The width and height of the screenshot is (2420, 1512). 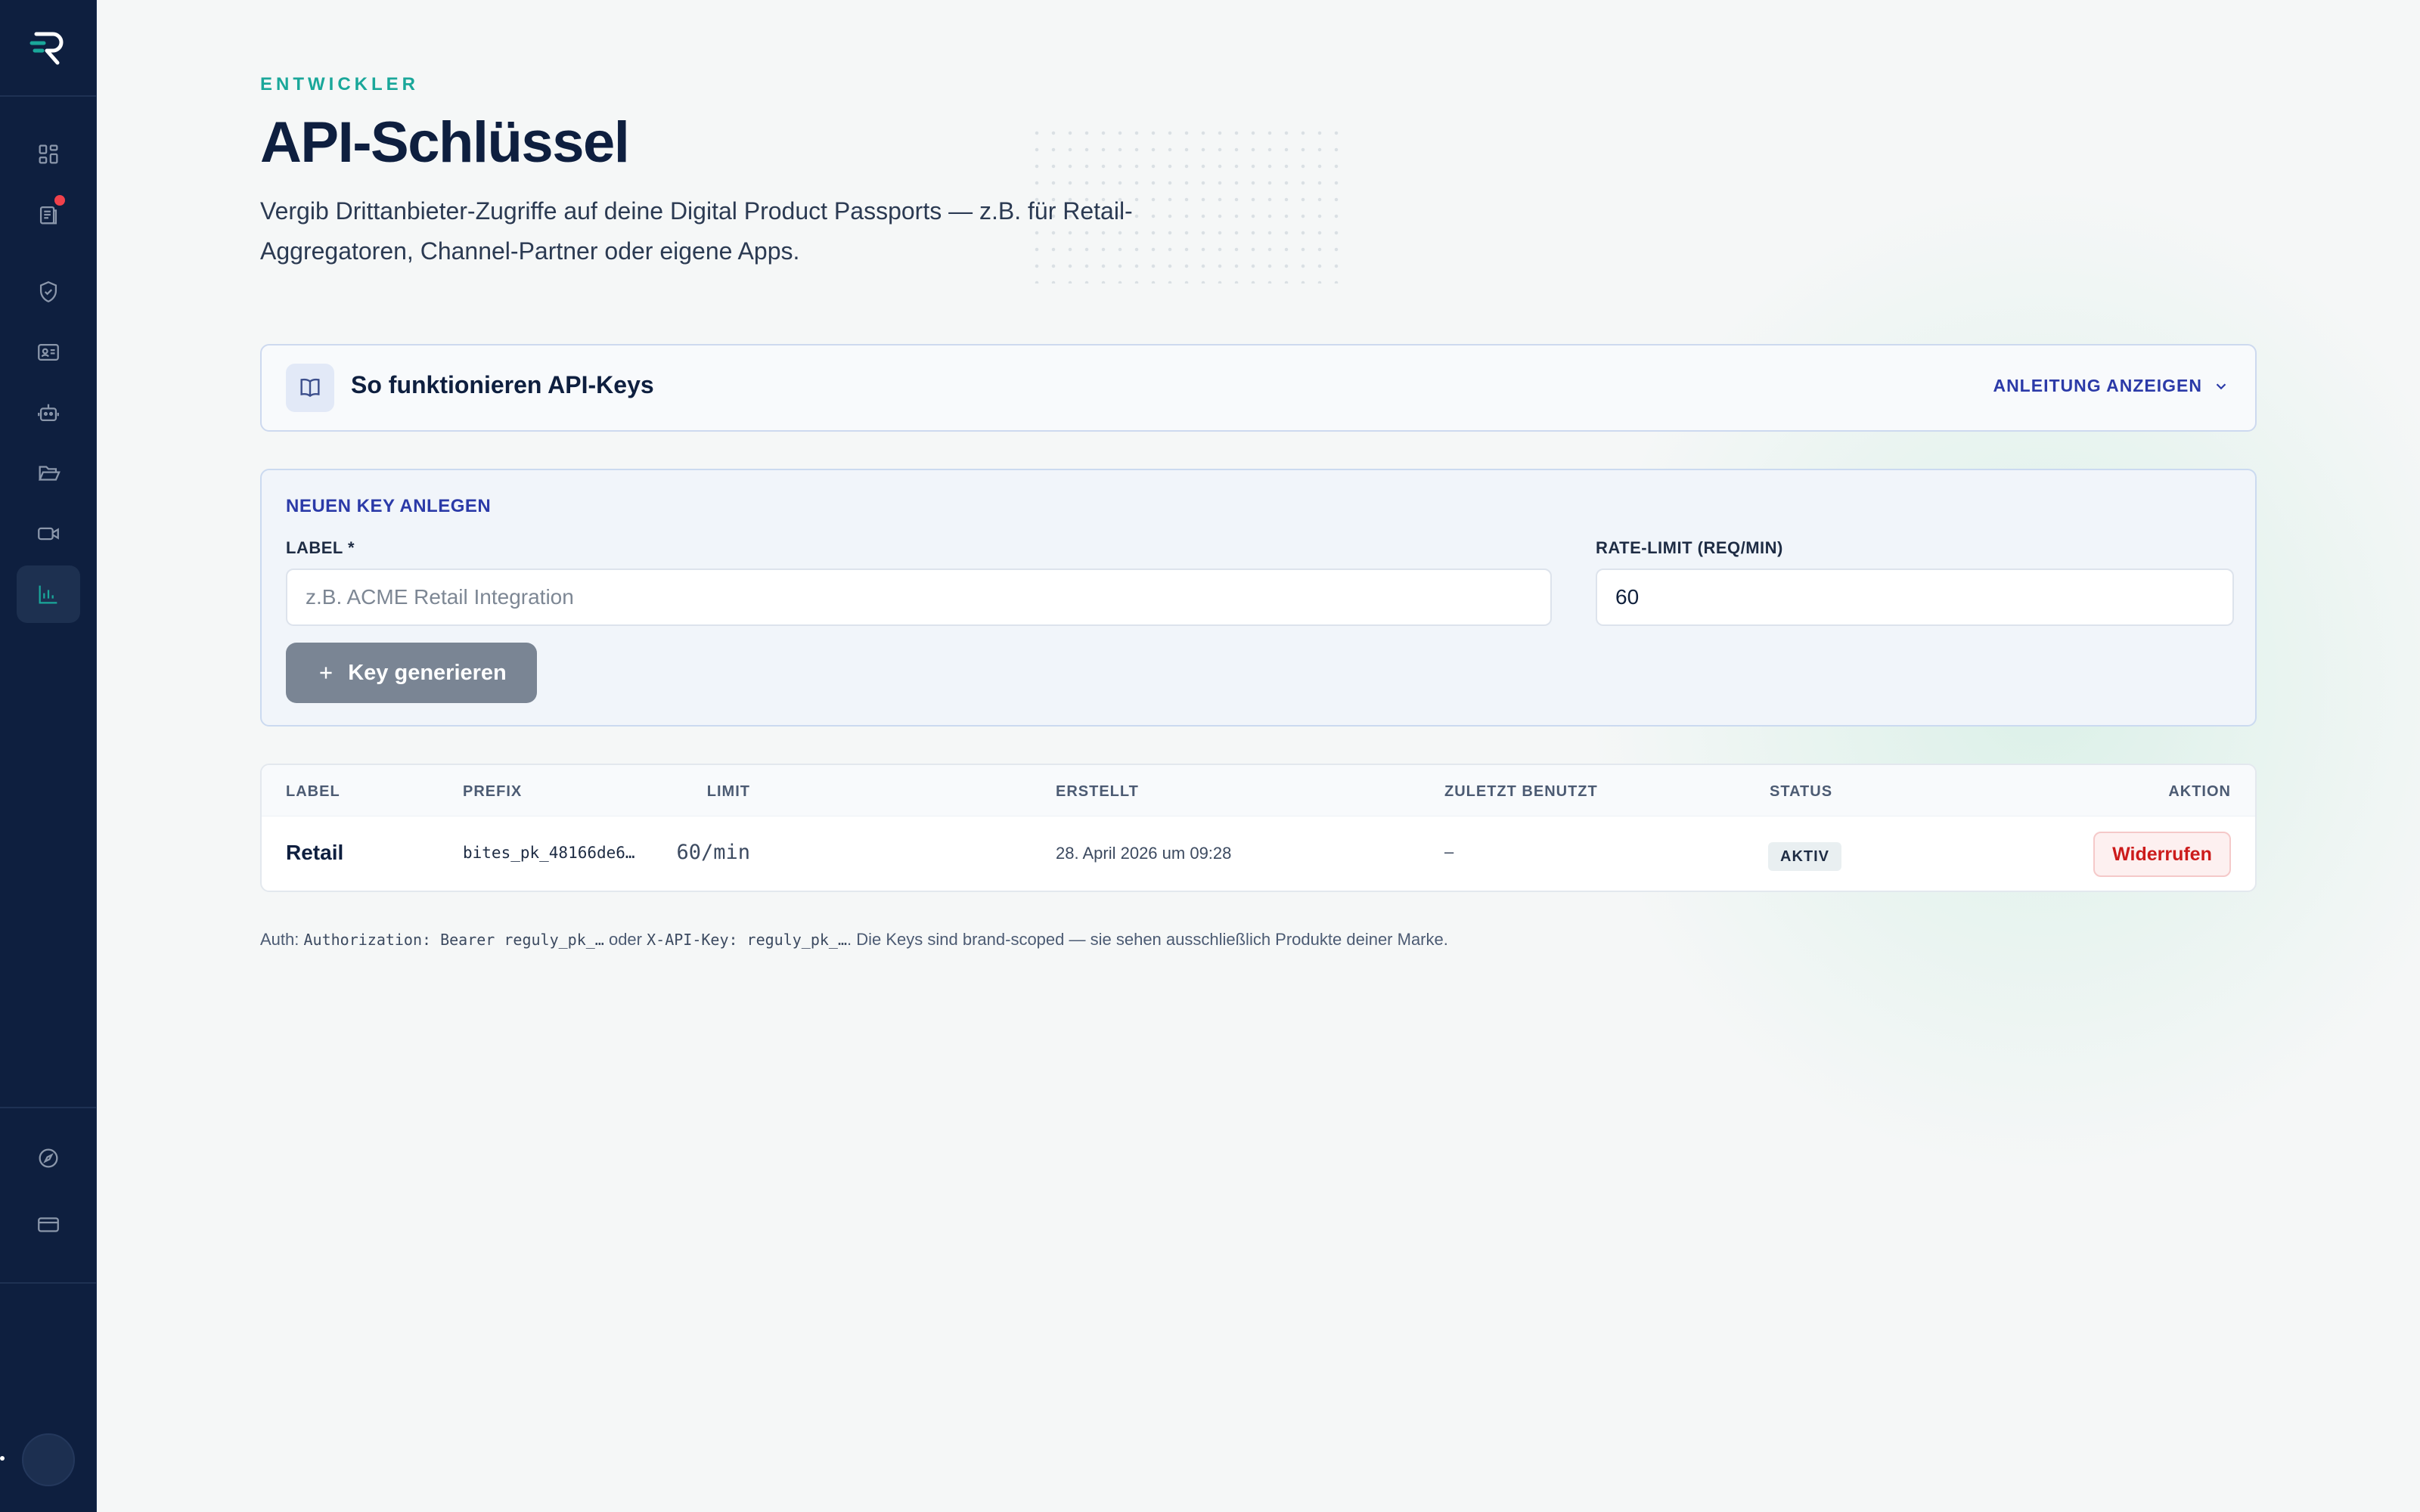 I want to click on sidebar-item-tasks, so click(x=48, y=214).